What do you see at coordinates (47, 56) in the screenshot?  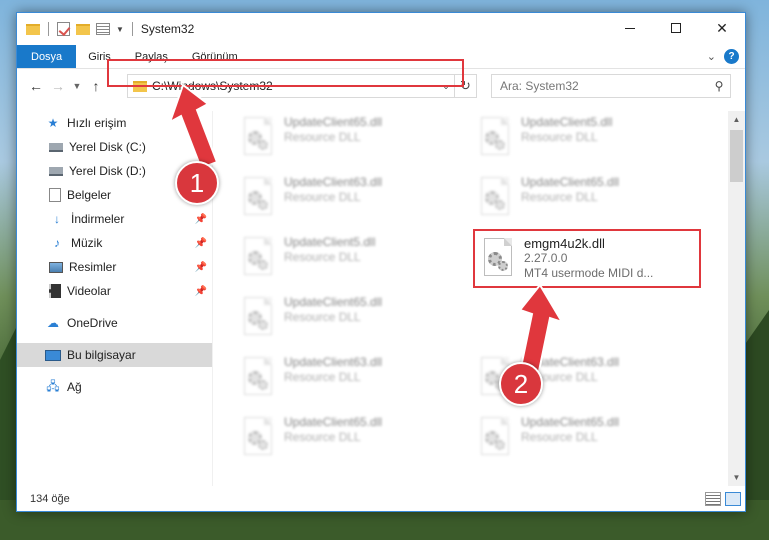 I see `tab-file: Dosya` at bounding box center [47, 56].